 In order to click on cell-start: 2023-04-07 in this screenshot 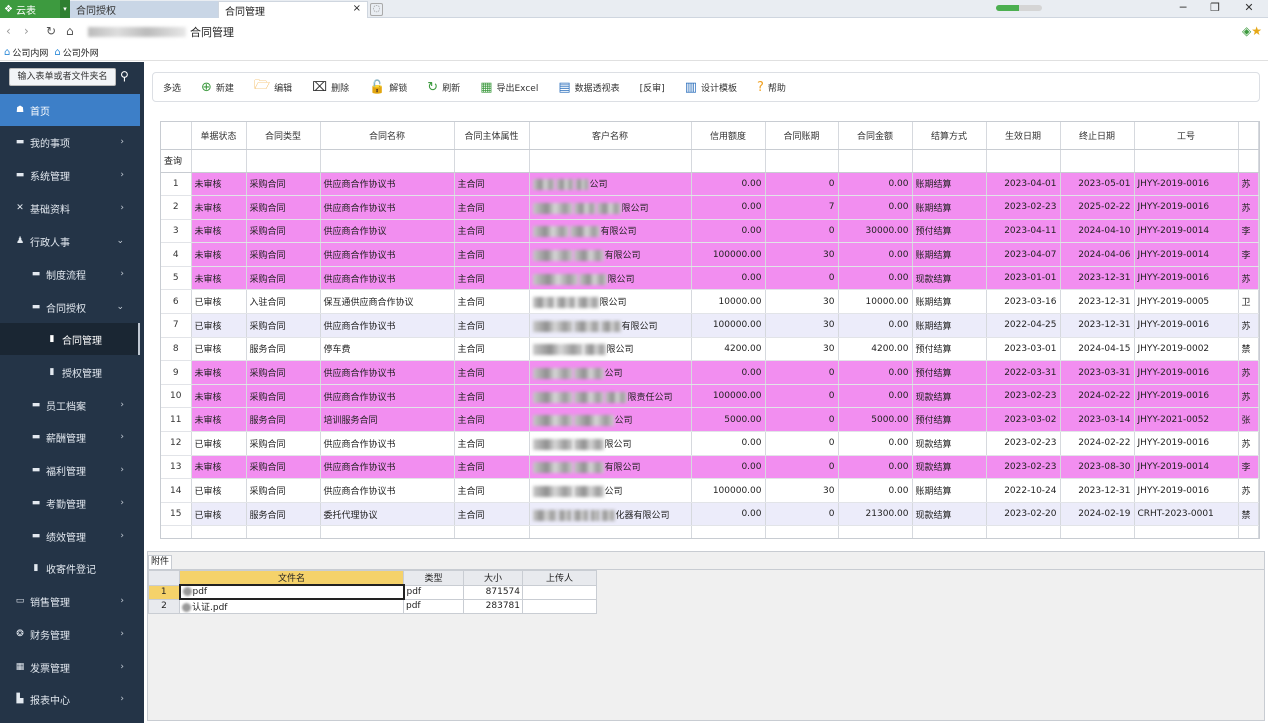, I will do `click(1023, 254)`.